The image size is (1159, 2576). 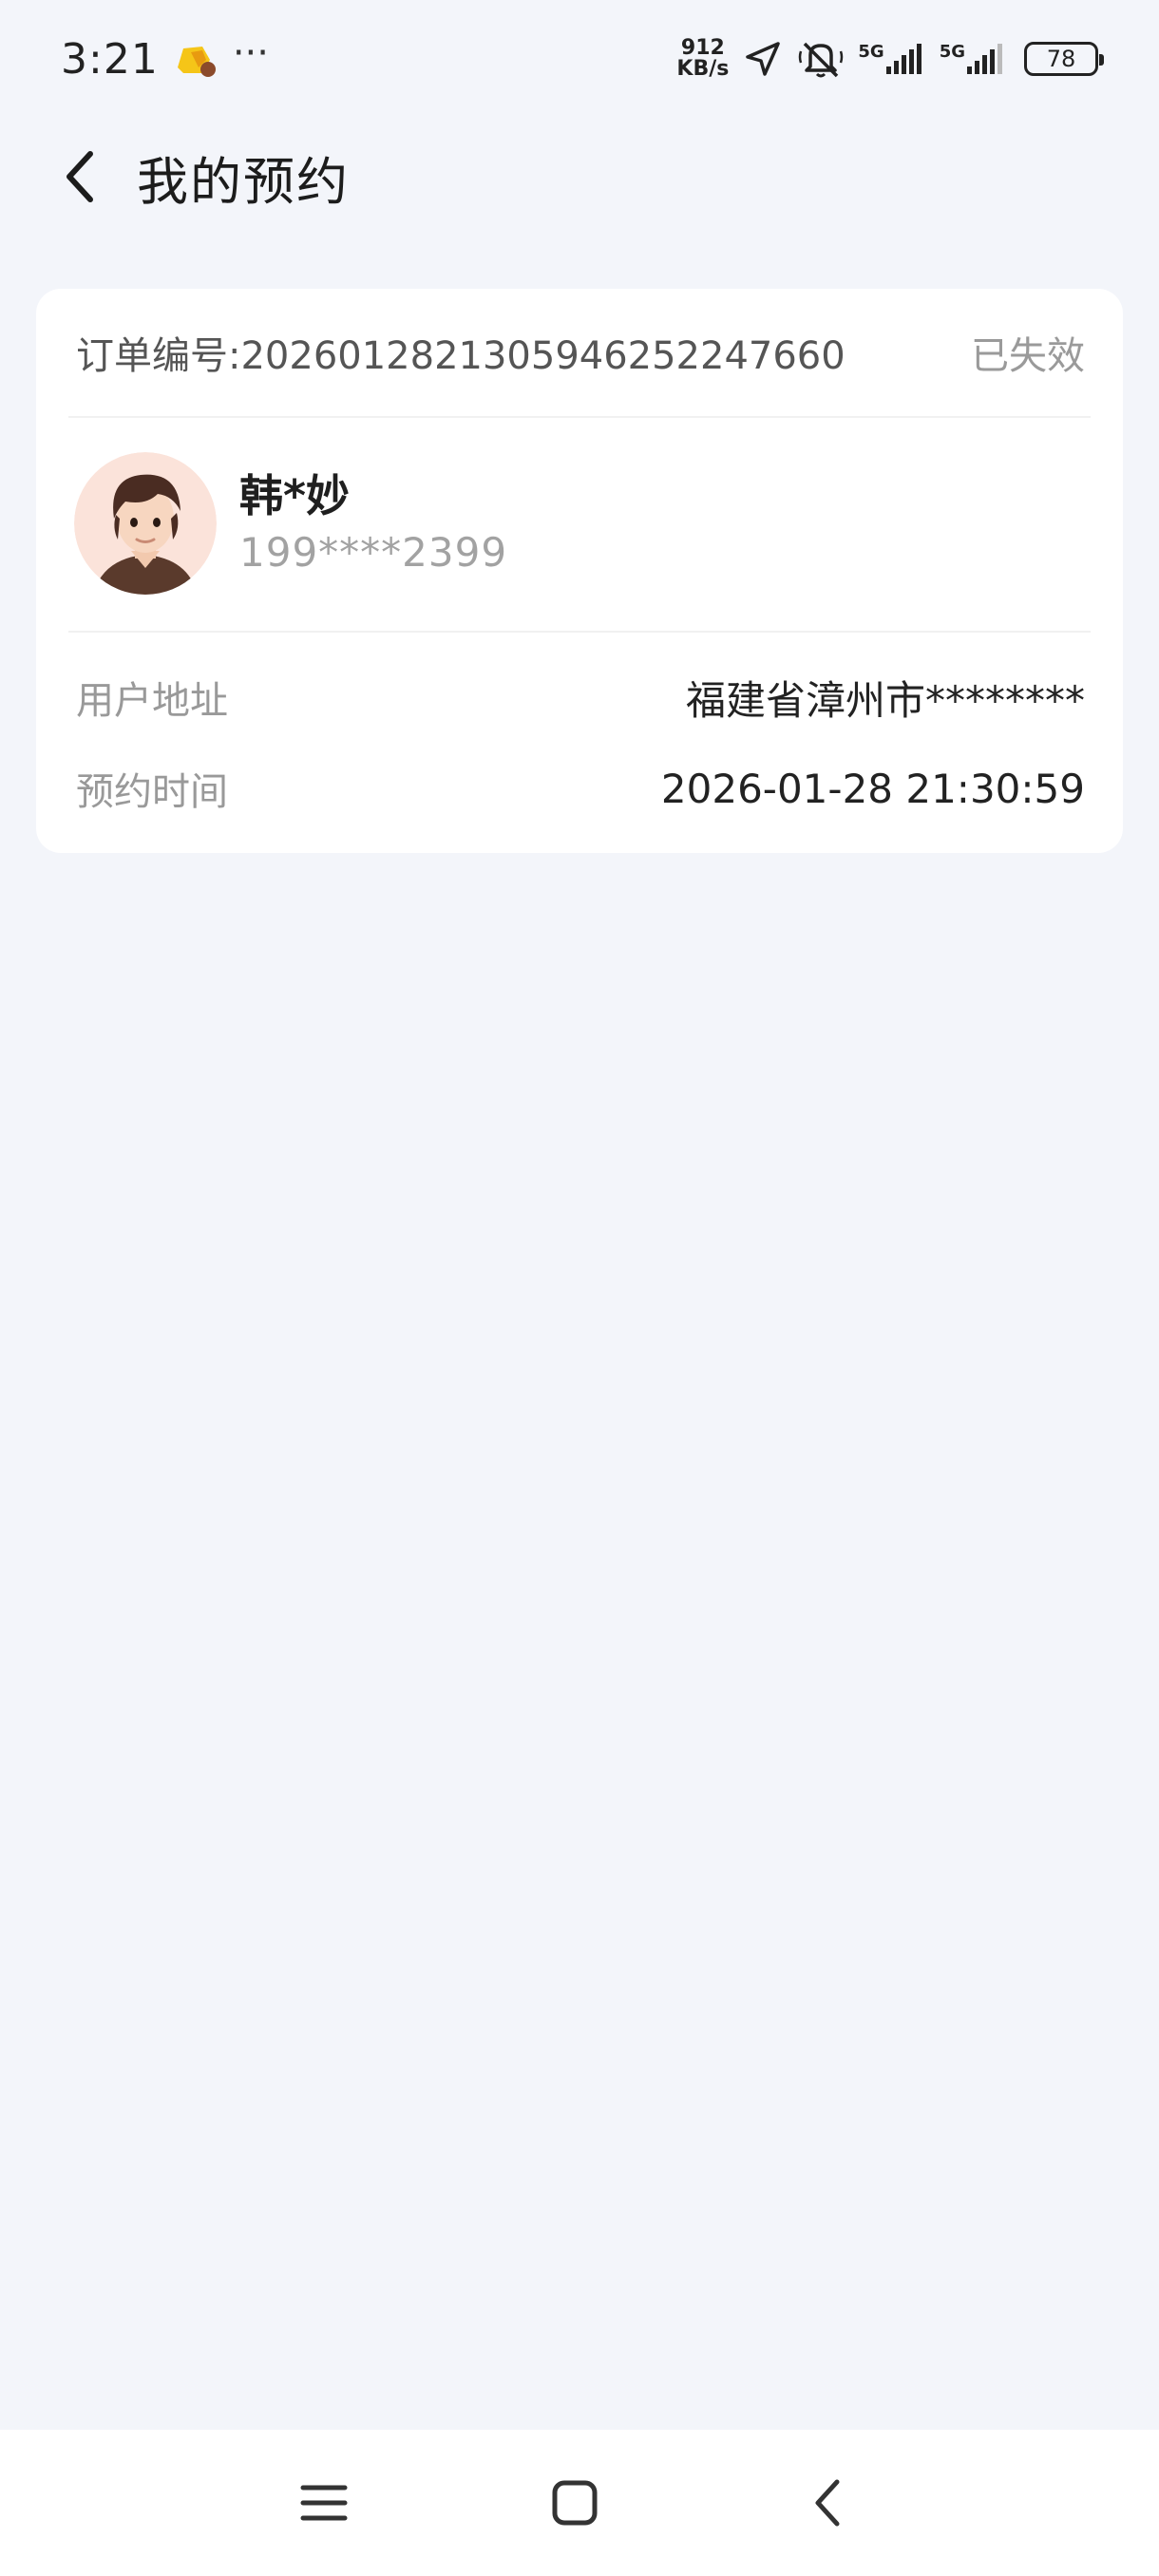 I want to click on order-number: 订单编号:2026012821305946252247660, so click(x=461, y=356).